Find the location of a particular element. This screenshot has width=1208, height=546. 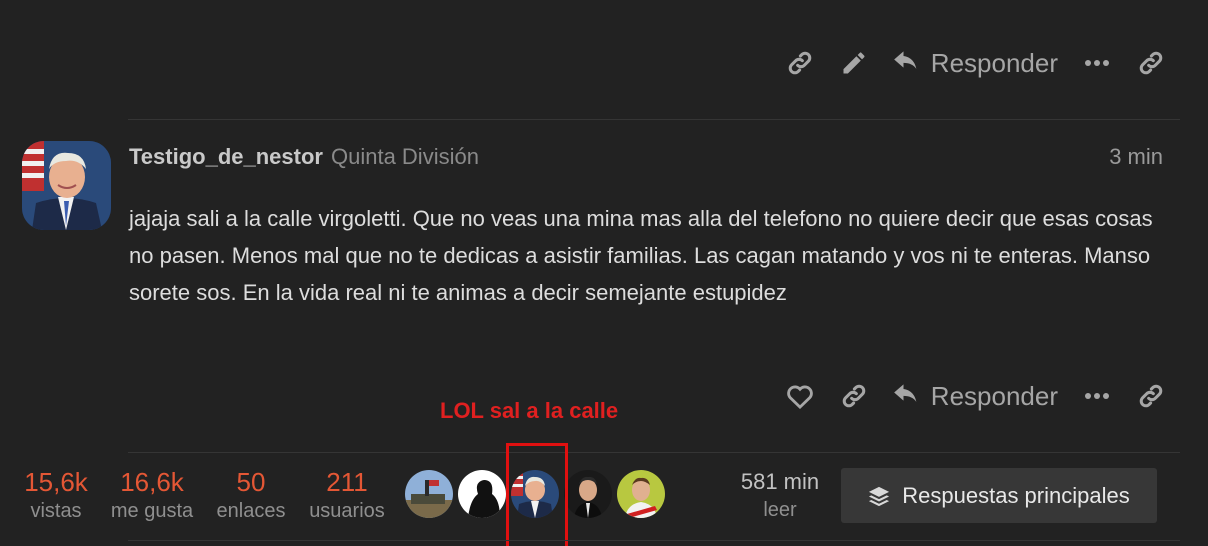

stat-views: 15,6k vistas is located at coordinates (56, 495).